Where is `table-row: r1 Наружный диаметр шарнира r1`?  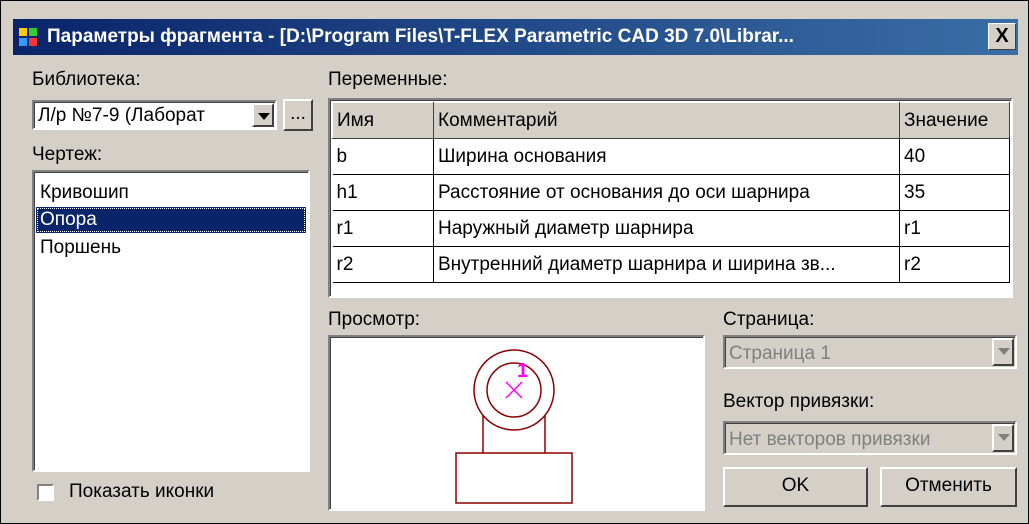
table-row: r1 Наружный диаметр шарнира r1 is located at coordinates (671, 228).